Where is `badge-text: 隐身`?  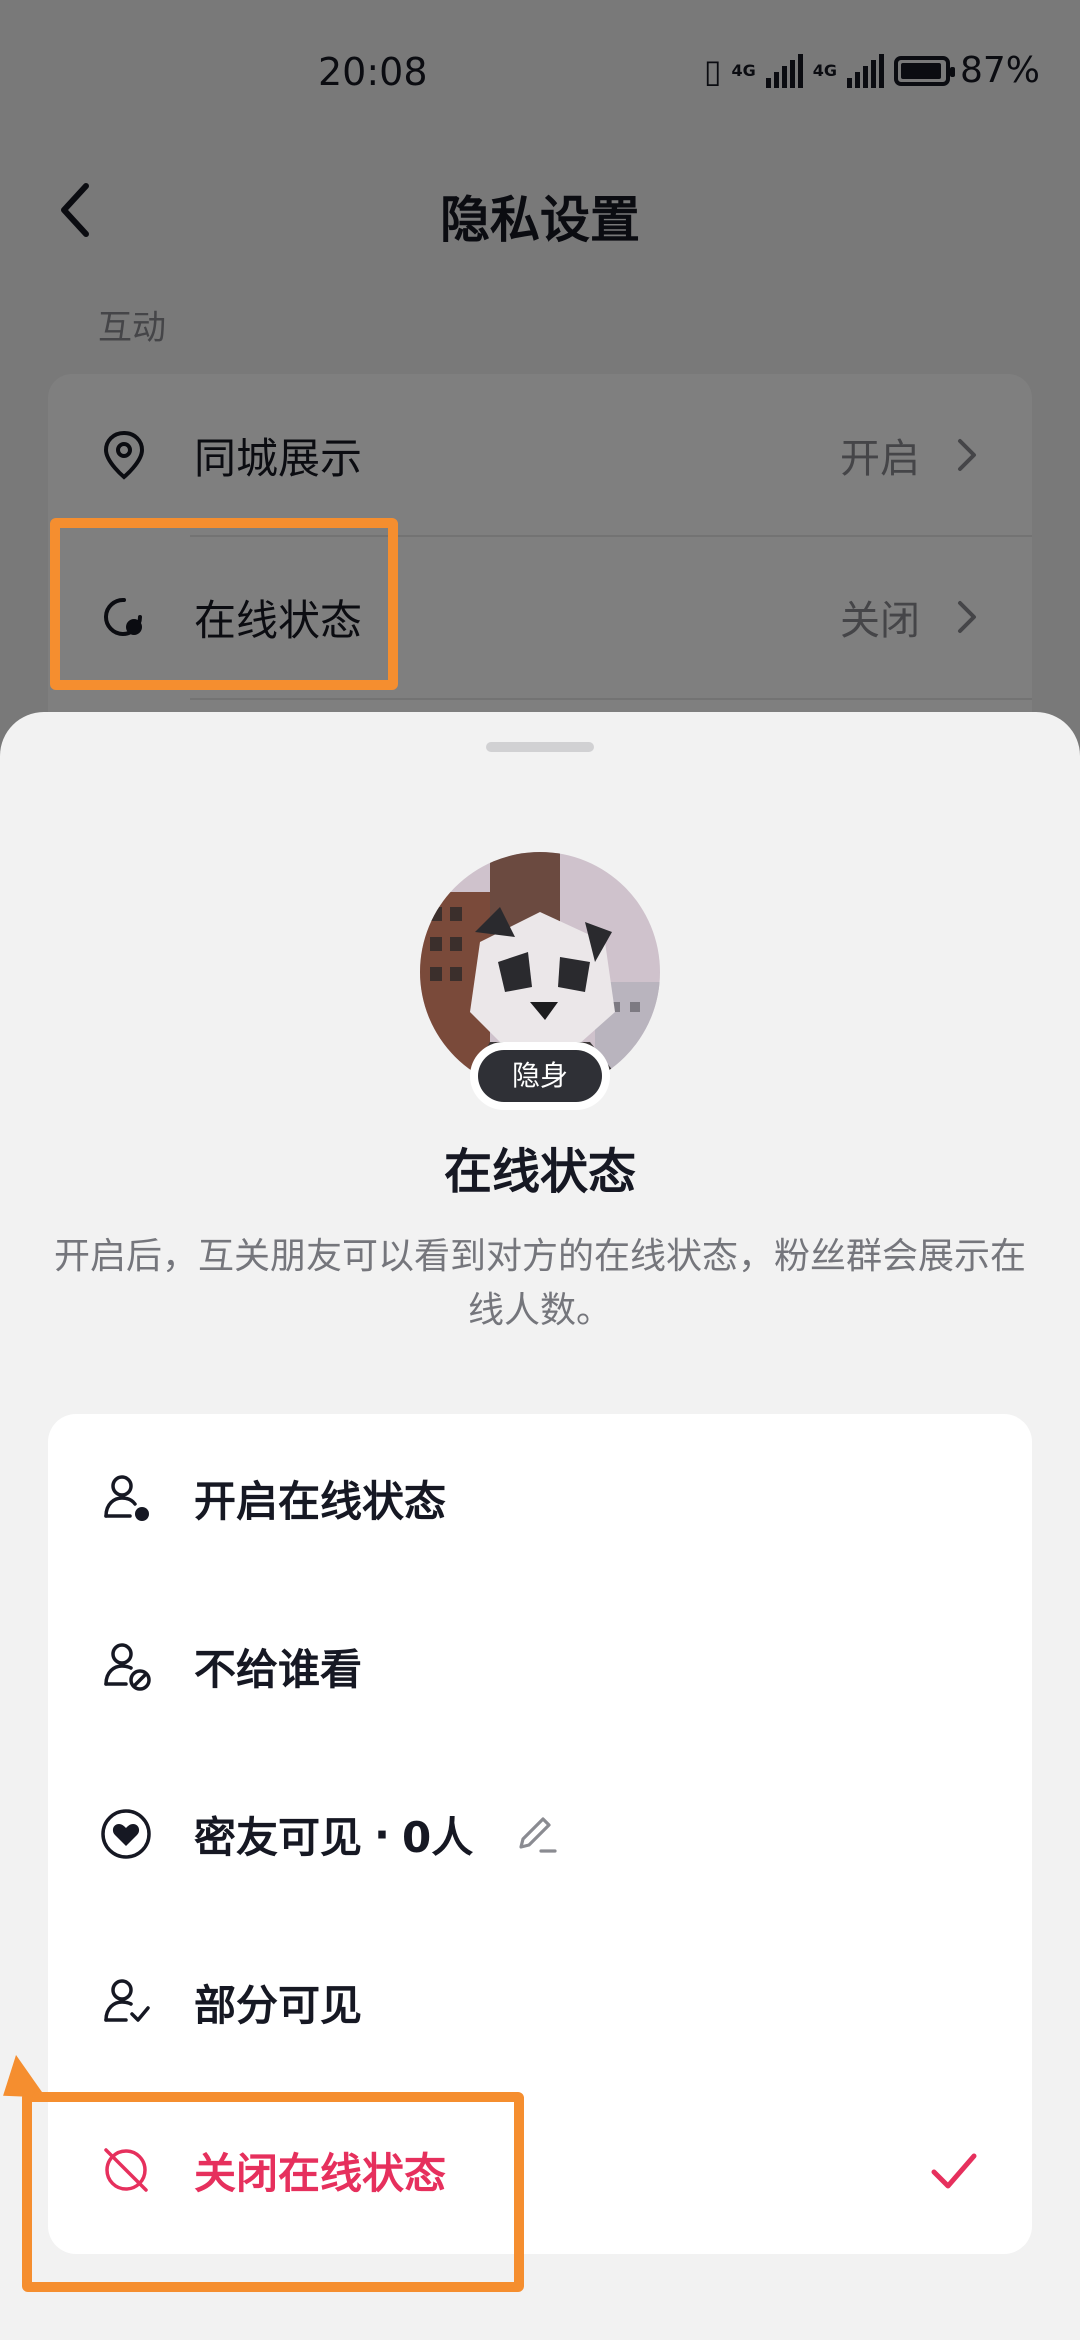
badge-text: 隐身 is located at coordinates (540, 1076).